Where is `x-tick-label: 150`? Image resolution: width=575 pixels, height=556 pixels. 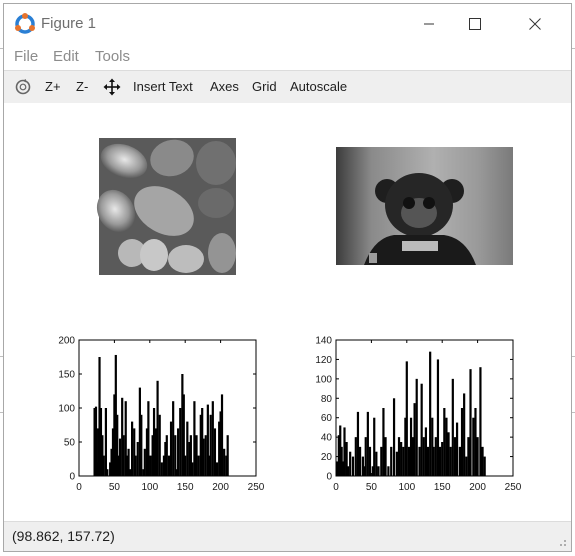 x-tick-label: 150 is located at coordinates (442, 487).